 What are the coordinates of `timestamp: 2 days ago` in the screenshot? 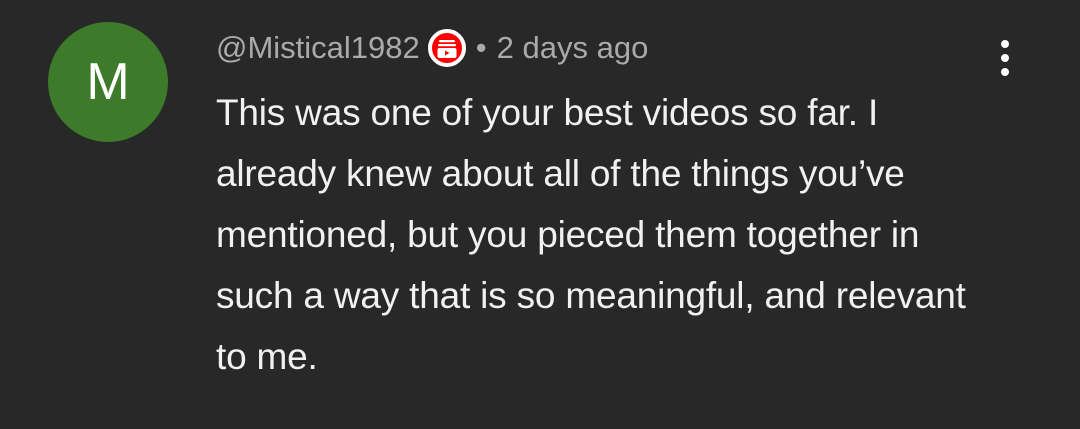 It's located at (572, 47).